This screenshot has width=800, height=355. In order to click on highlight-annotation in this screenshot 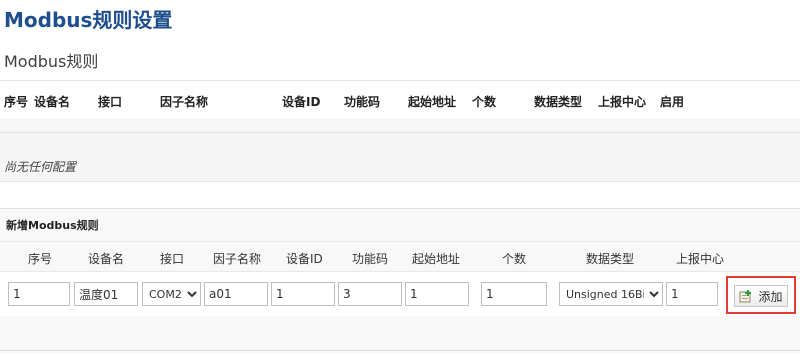, I will do `click(761, 295)`.